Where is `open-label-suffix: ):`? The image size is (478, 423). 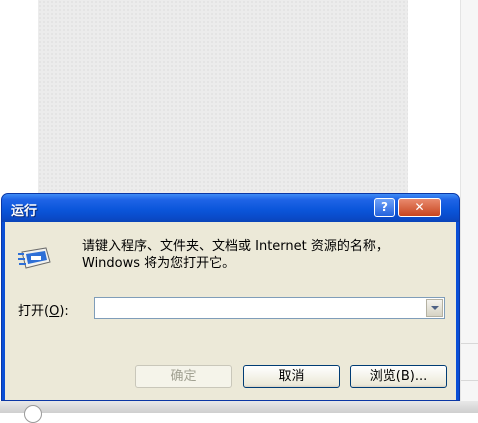
open-label-suffix: ): is located at coordinates (64, 311).